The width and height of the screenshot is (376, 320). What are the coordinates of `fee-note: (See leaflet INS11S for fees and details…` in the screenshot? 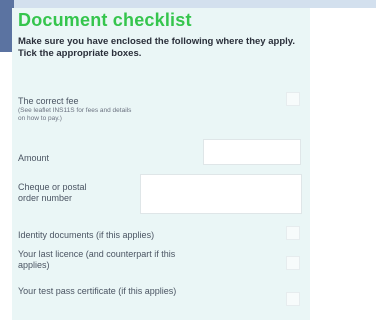 It's located at (75, 114).